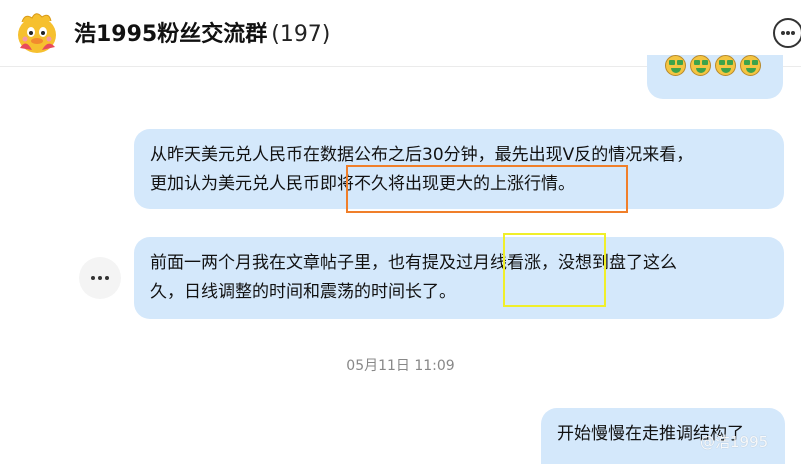 This screenshot has height=475, width=801. What do you see at coordinates (303, 292) in the screenshot?
I see `message-text-line: 久，日线调整的时间和震荡的时间长了。` at bounding box center [303, 292].